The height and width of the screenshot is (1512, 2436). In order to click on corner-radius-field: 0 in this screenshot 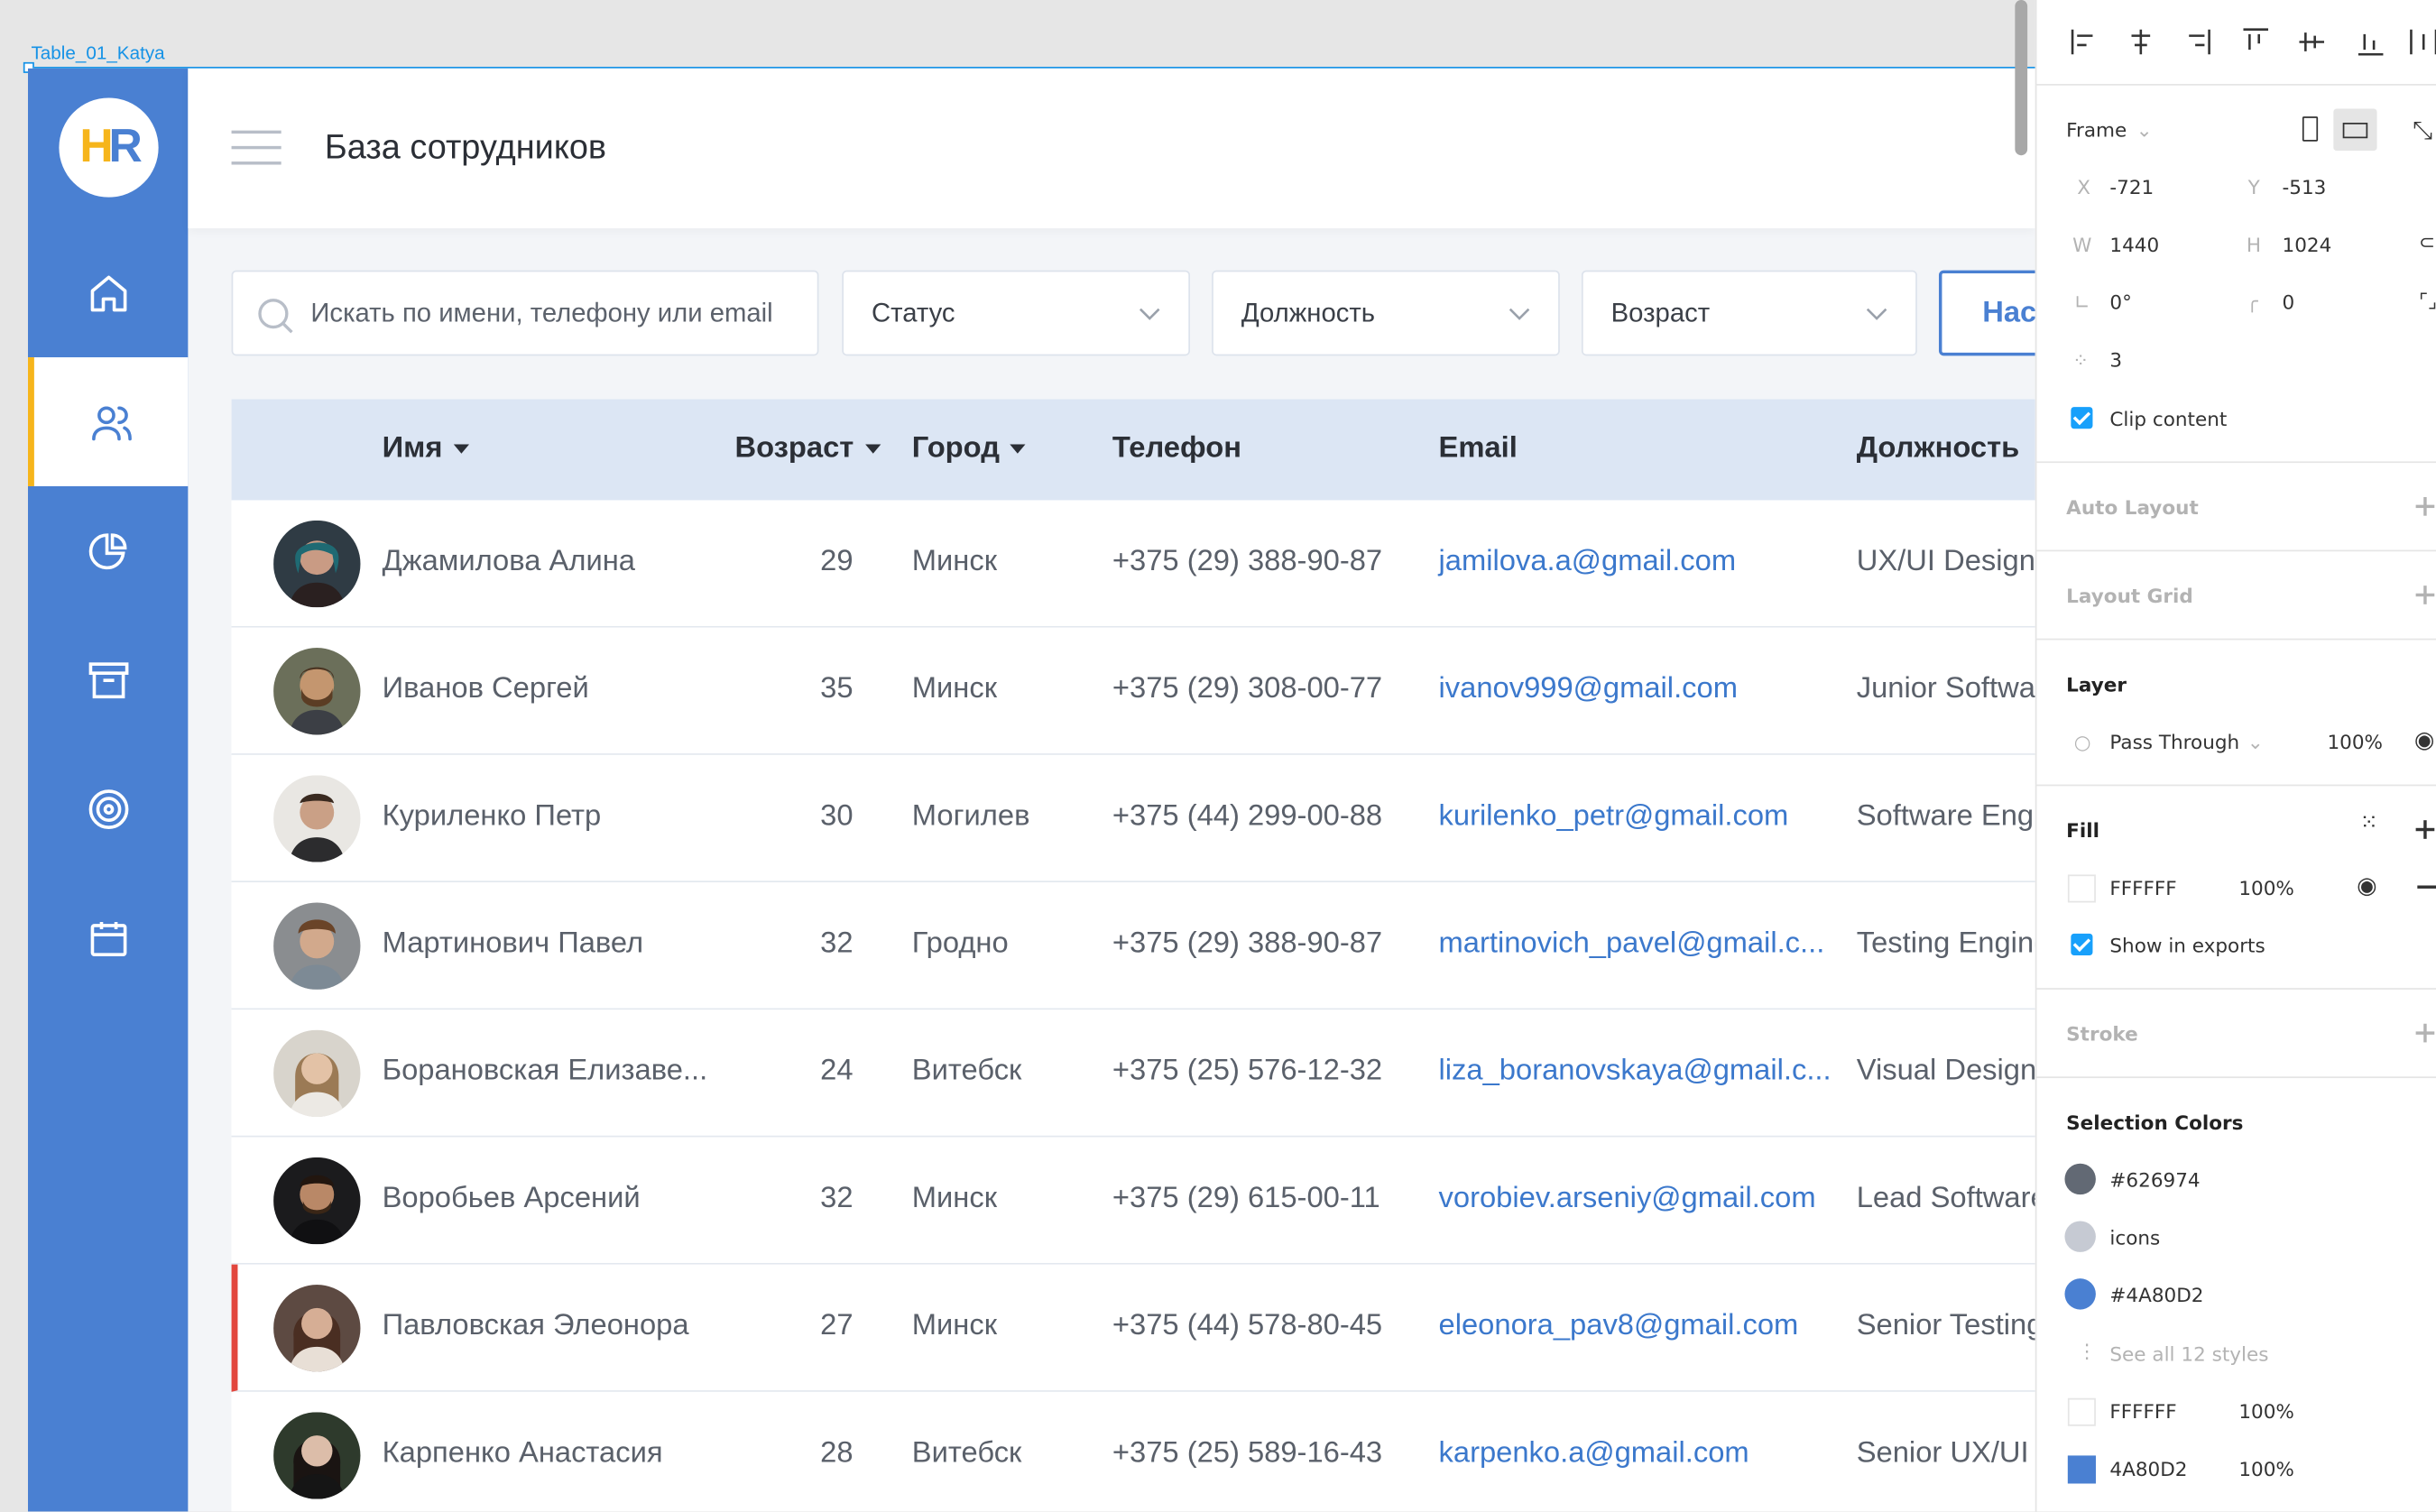, I will do `click(2289, 302)`.